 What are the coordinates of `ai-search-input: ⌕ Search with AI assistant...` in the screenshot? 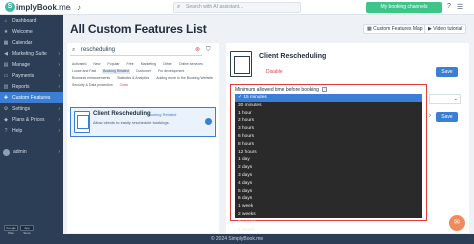 It's located at (237, 7).